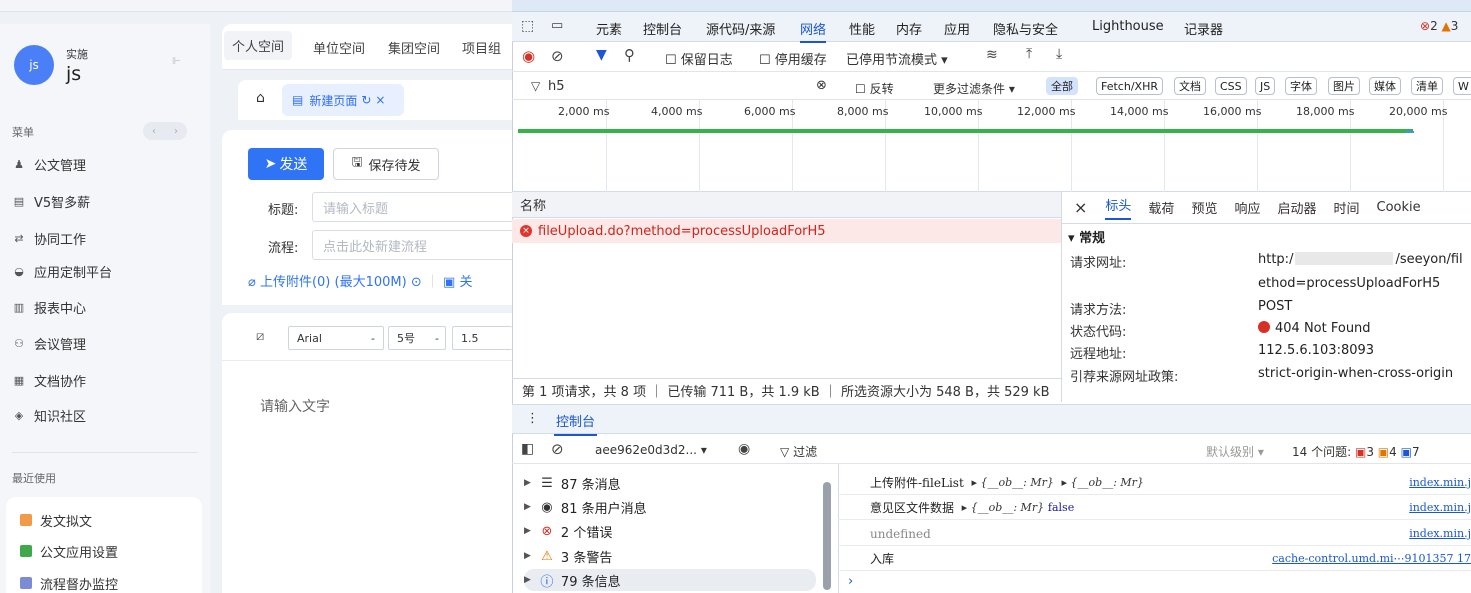 This screenshot has height=593, width=1471. I want to click on menu-item-1: ▤ V5智多薪, so click(51, 201).